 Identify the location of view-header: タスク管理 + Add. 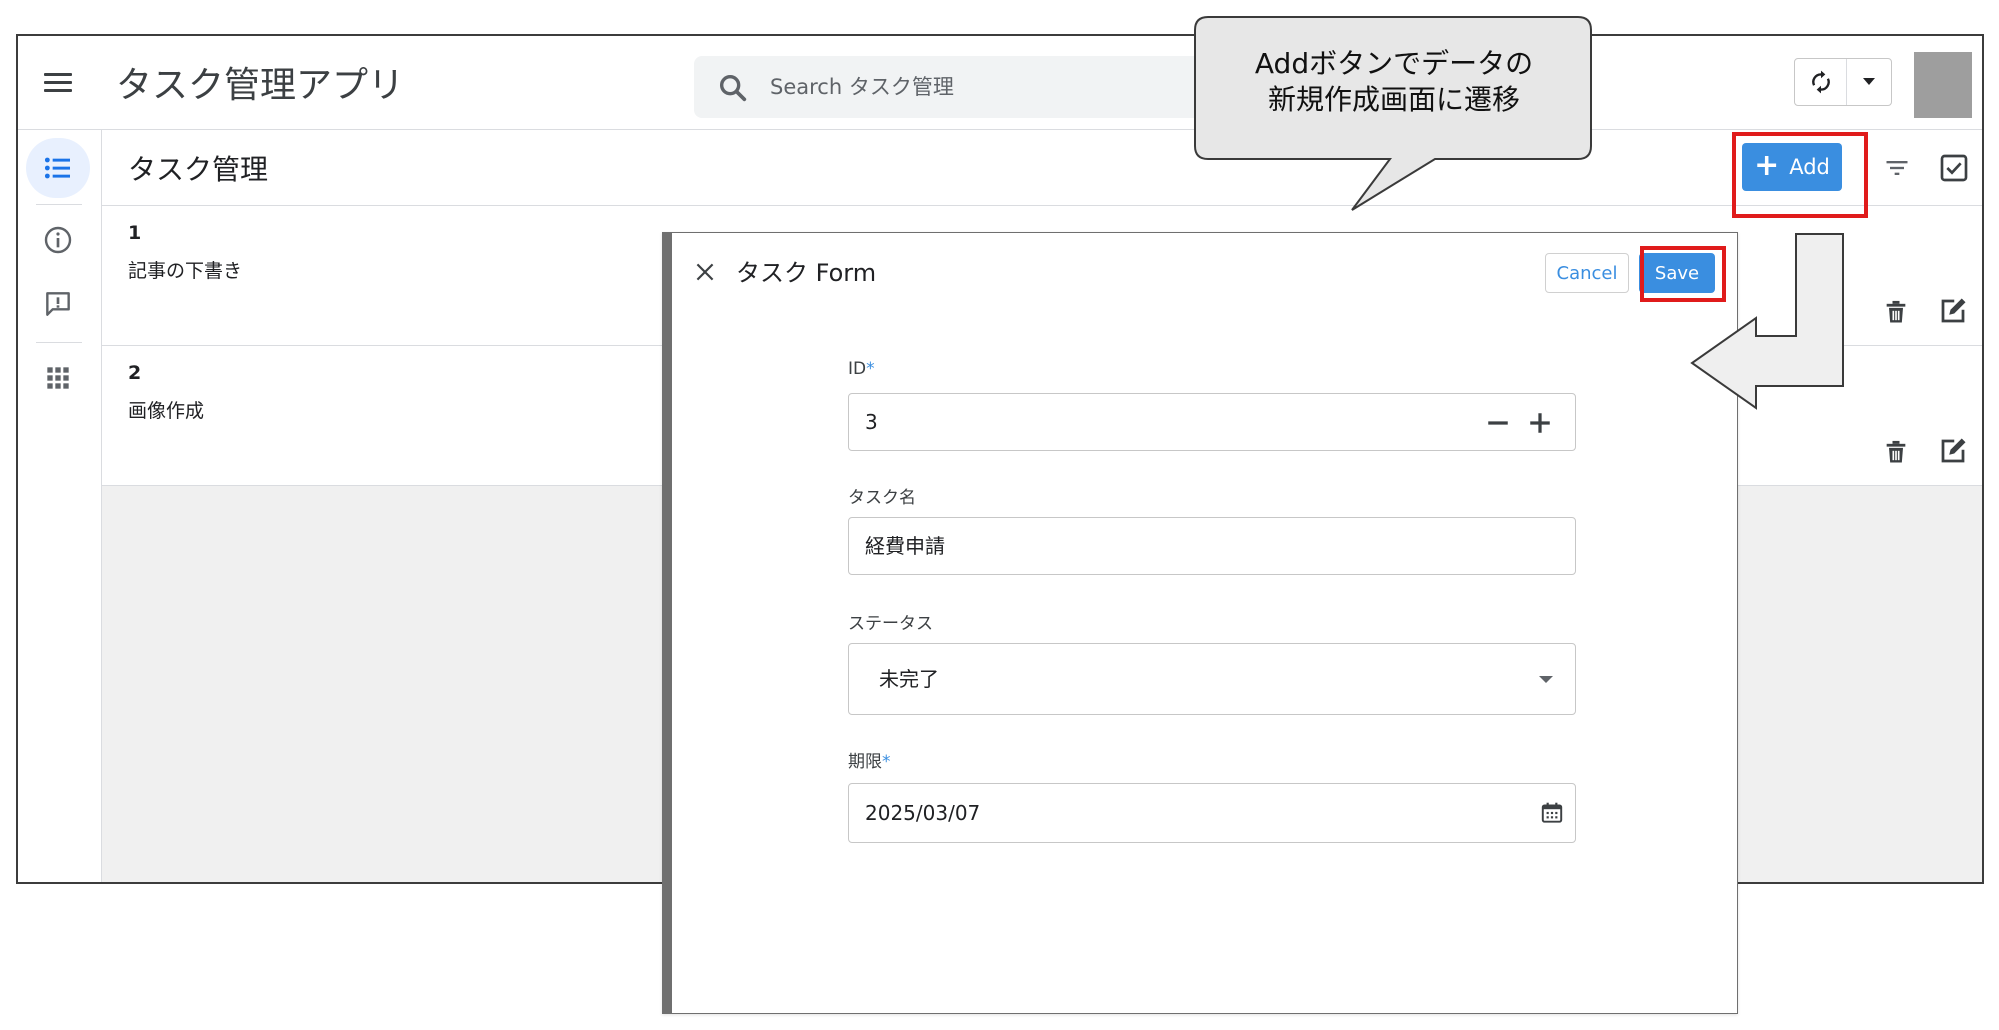
(1042, 168).